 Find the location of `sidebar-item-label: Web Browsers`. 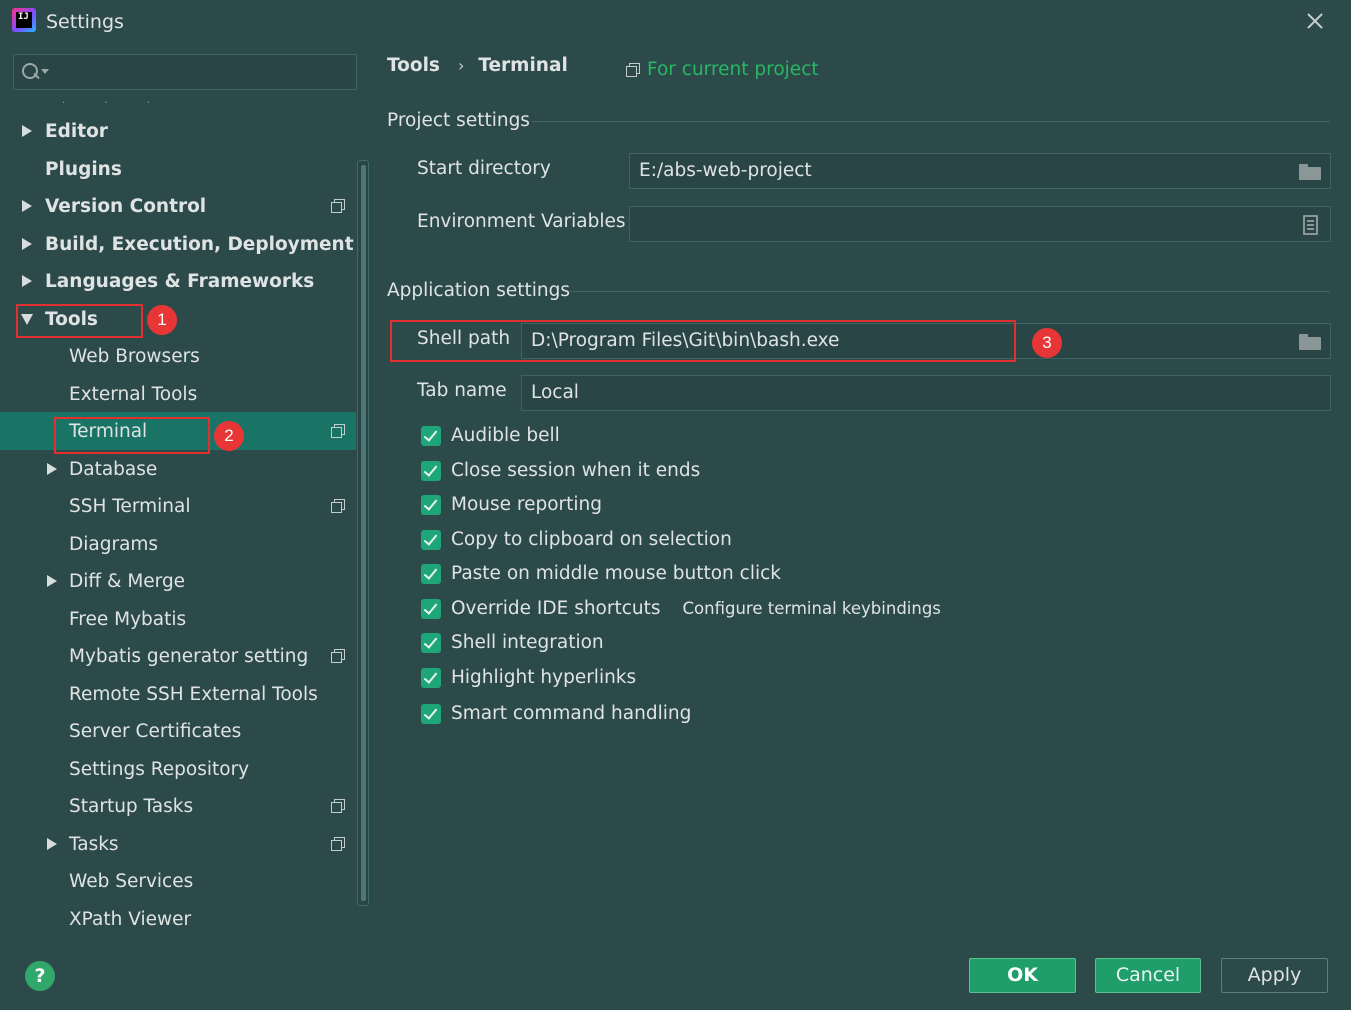

sidebar-item-label: Web Browsers is located at coordinates (134, 356).